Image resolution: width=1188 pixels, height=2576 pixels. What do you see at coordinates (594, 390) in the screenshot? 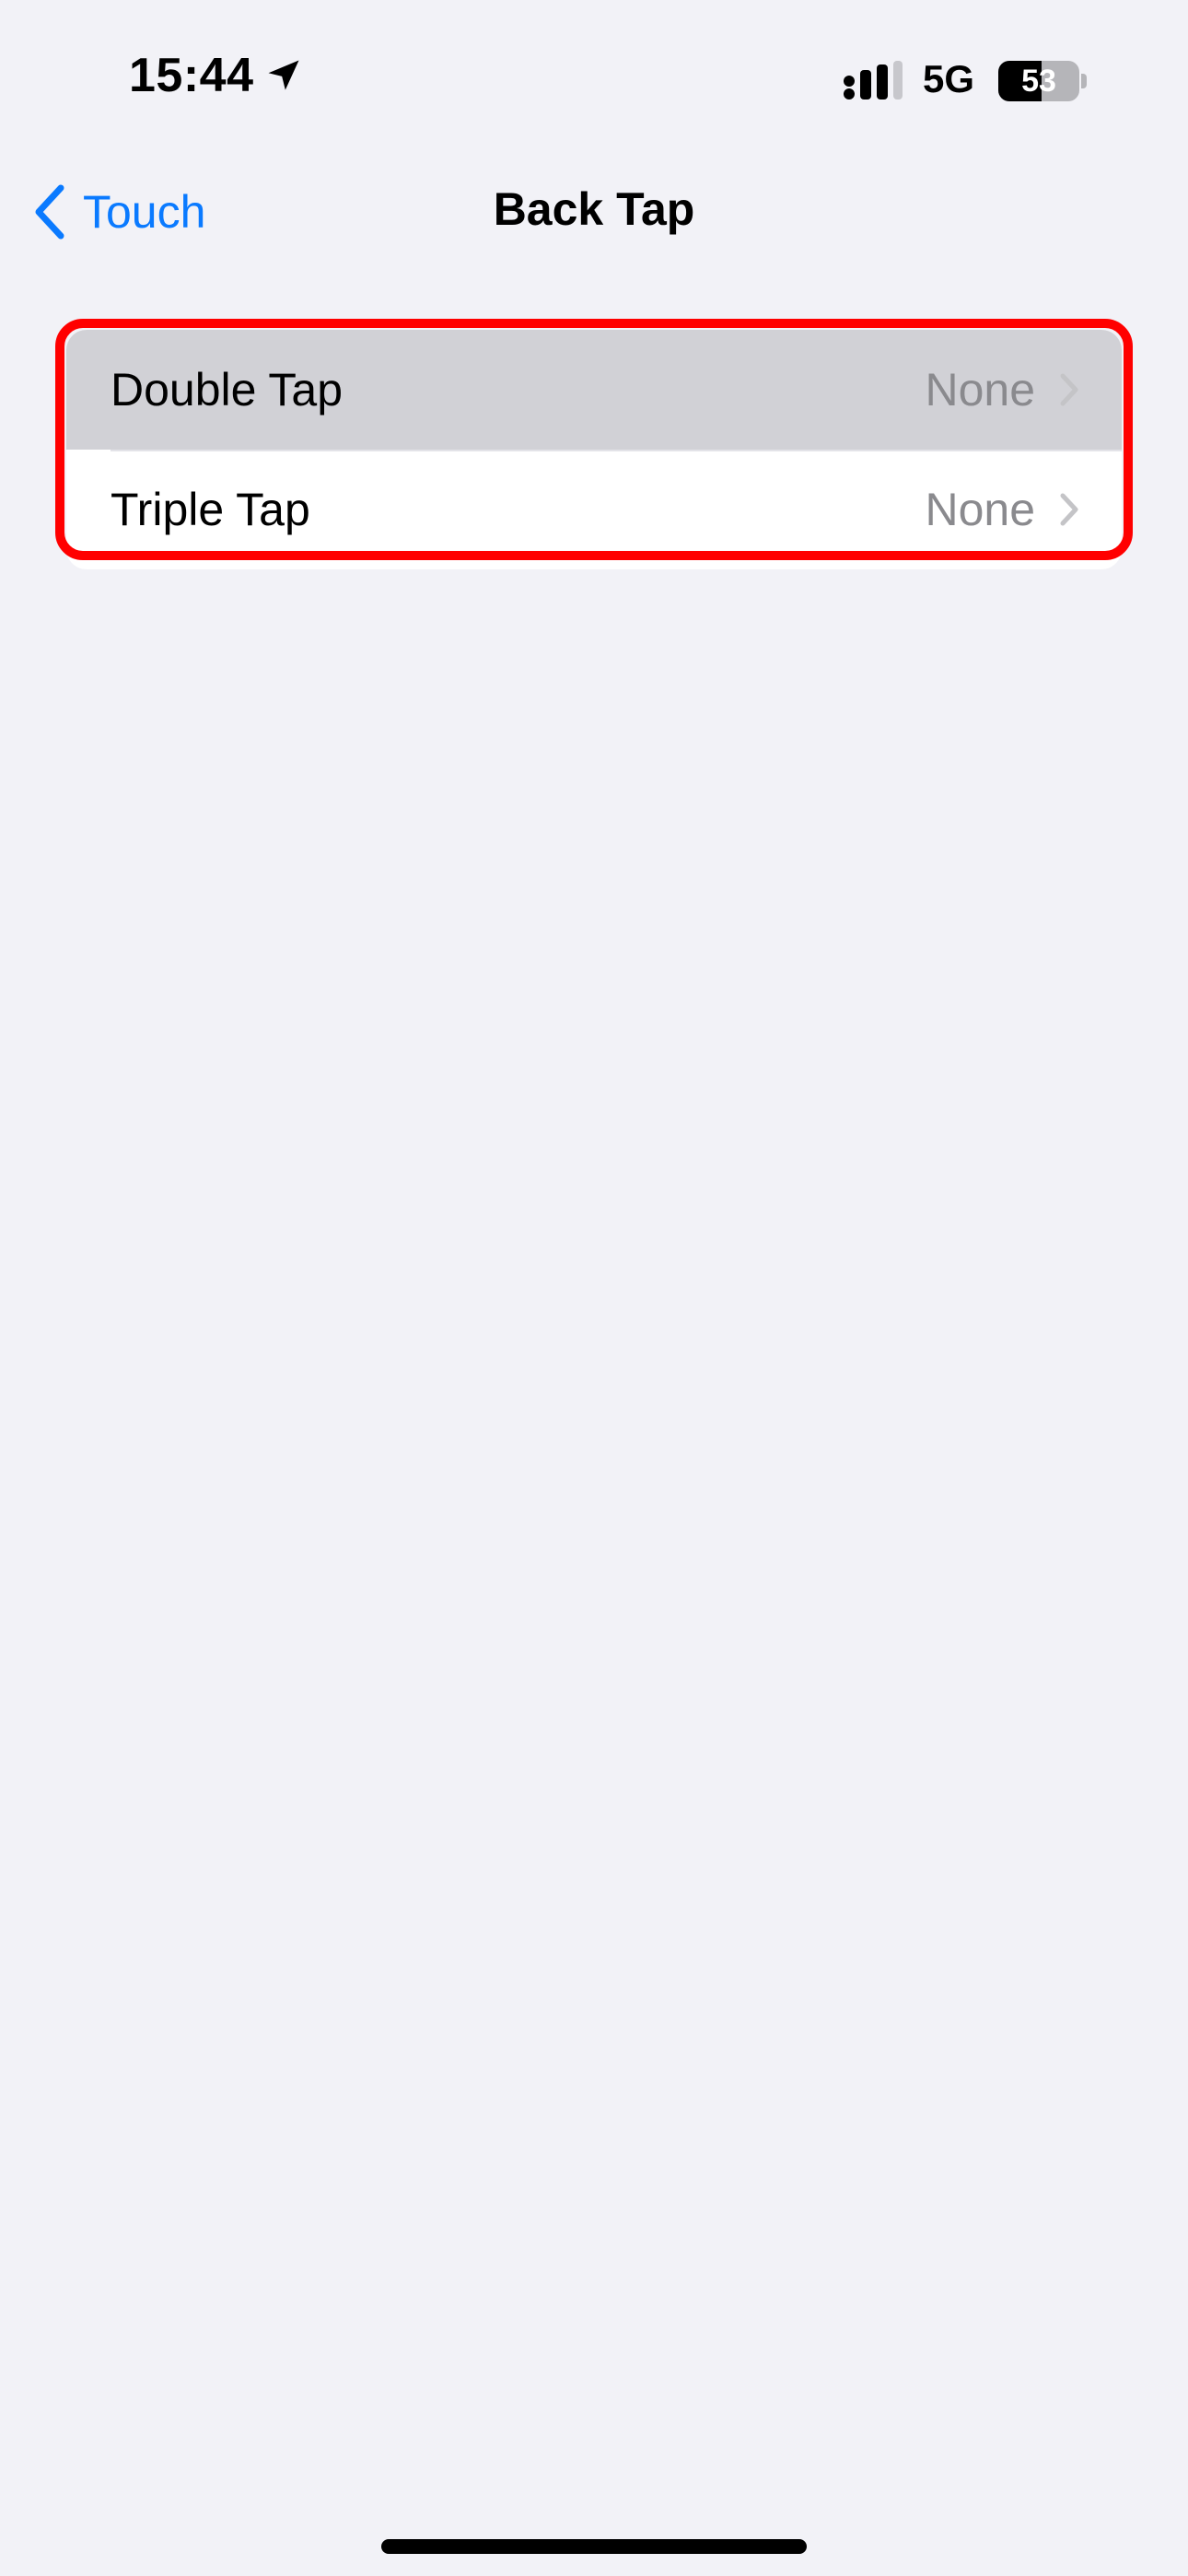
I see `double-tap-row: Double Tap None` at bounding box center [594, 390].